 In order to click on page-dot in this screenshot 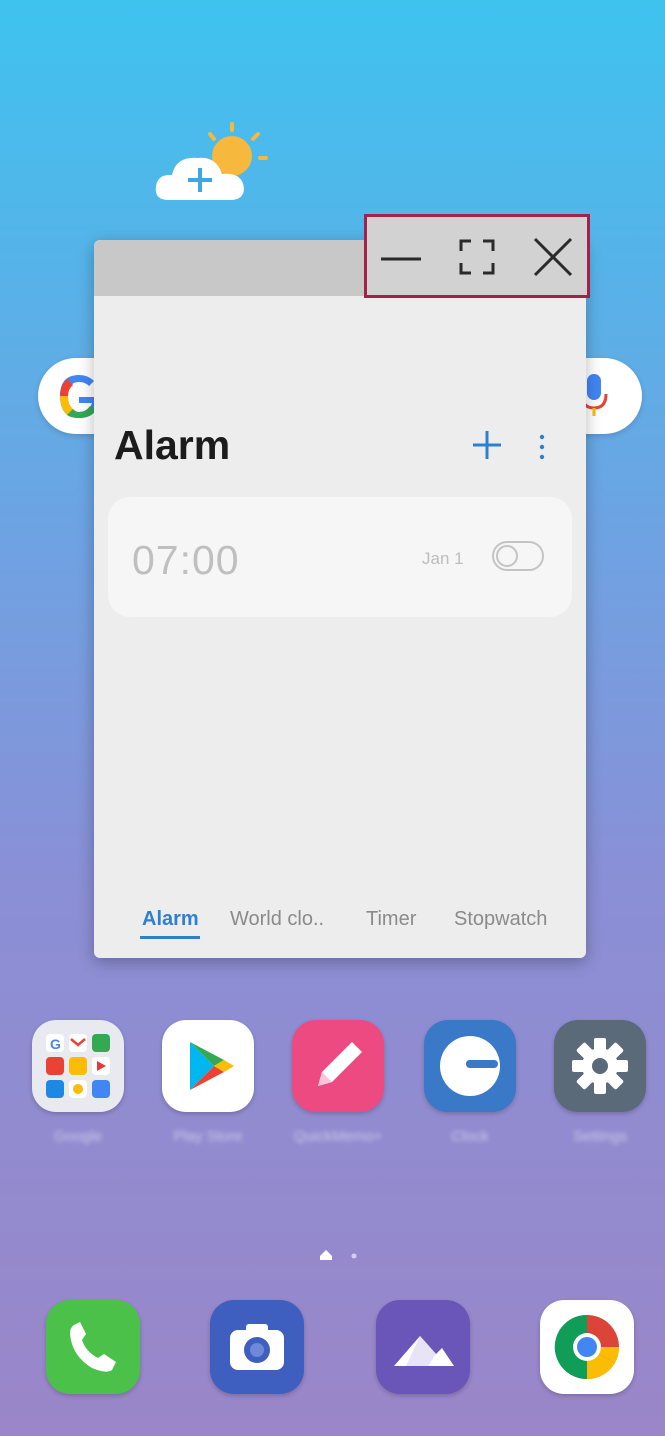, I will do `click(354, 1256)`.